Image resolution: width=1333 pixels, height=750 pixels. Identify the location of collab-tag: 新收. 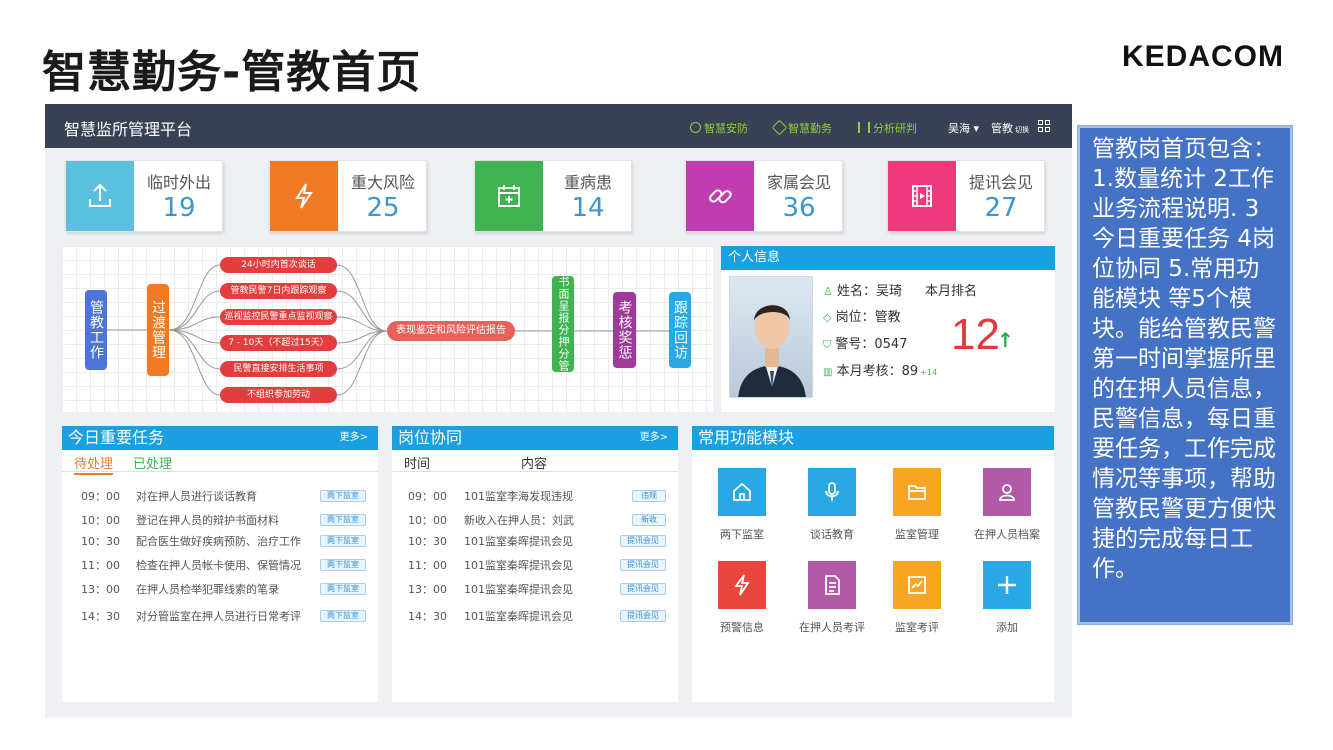
(649, 520).